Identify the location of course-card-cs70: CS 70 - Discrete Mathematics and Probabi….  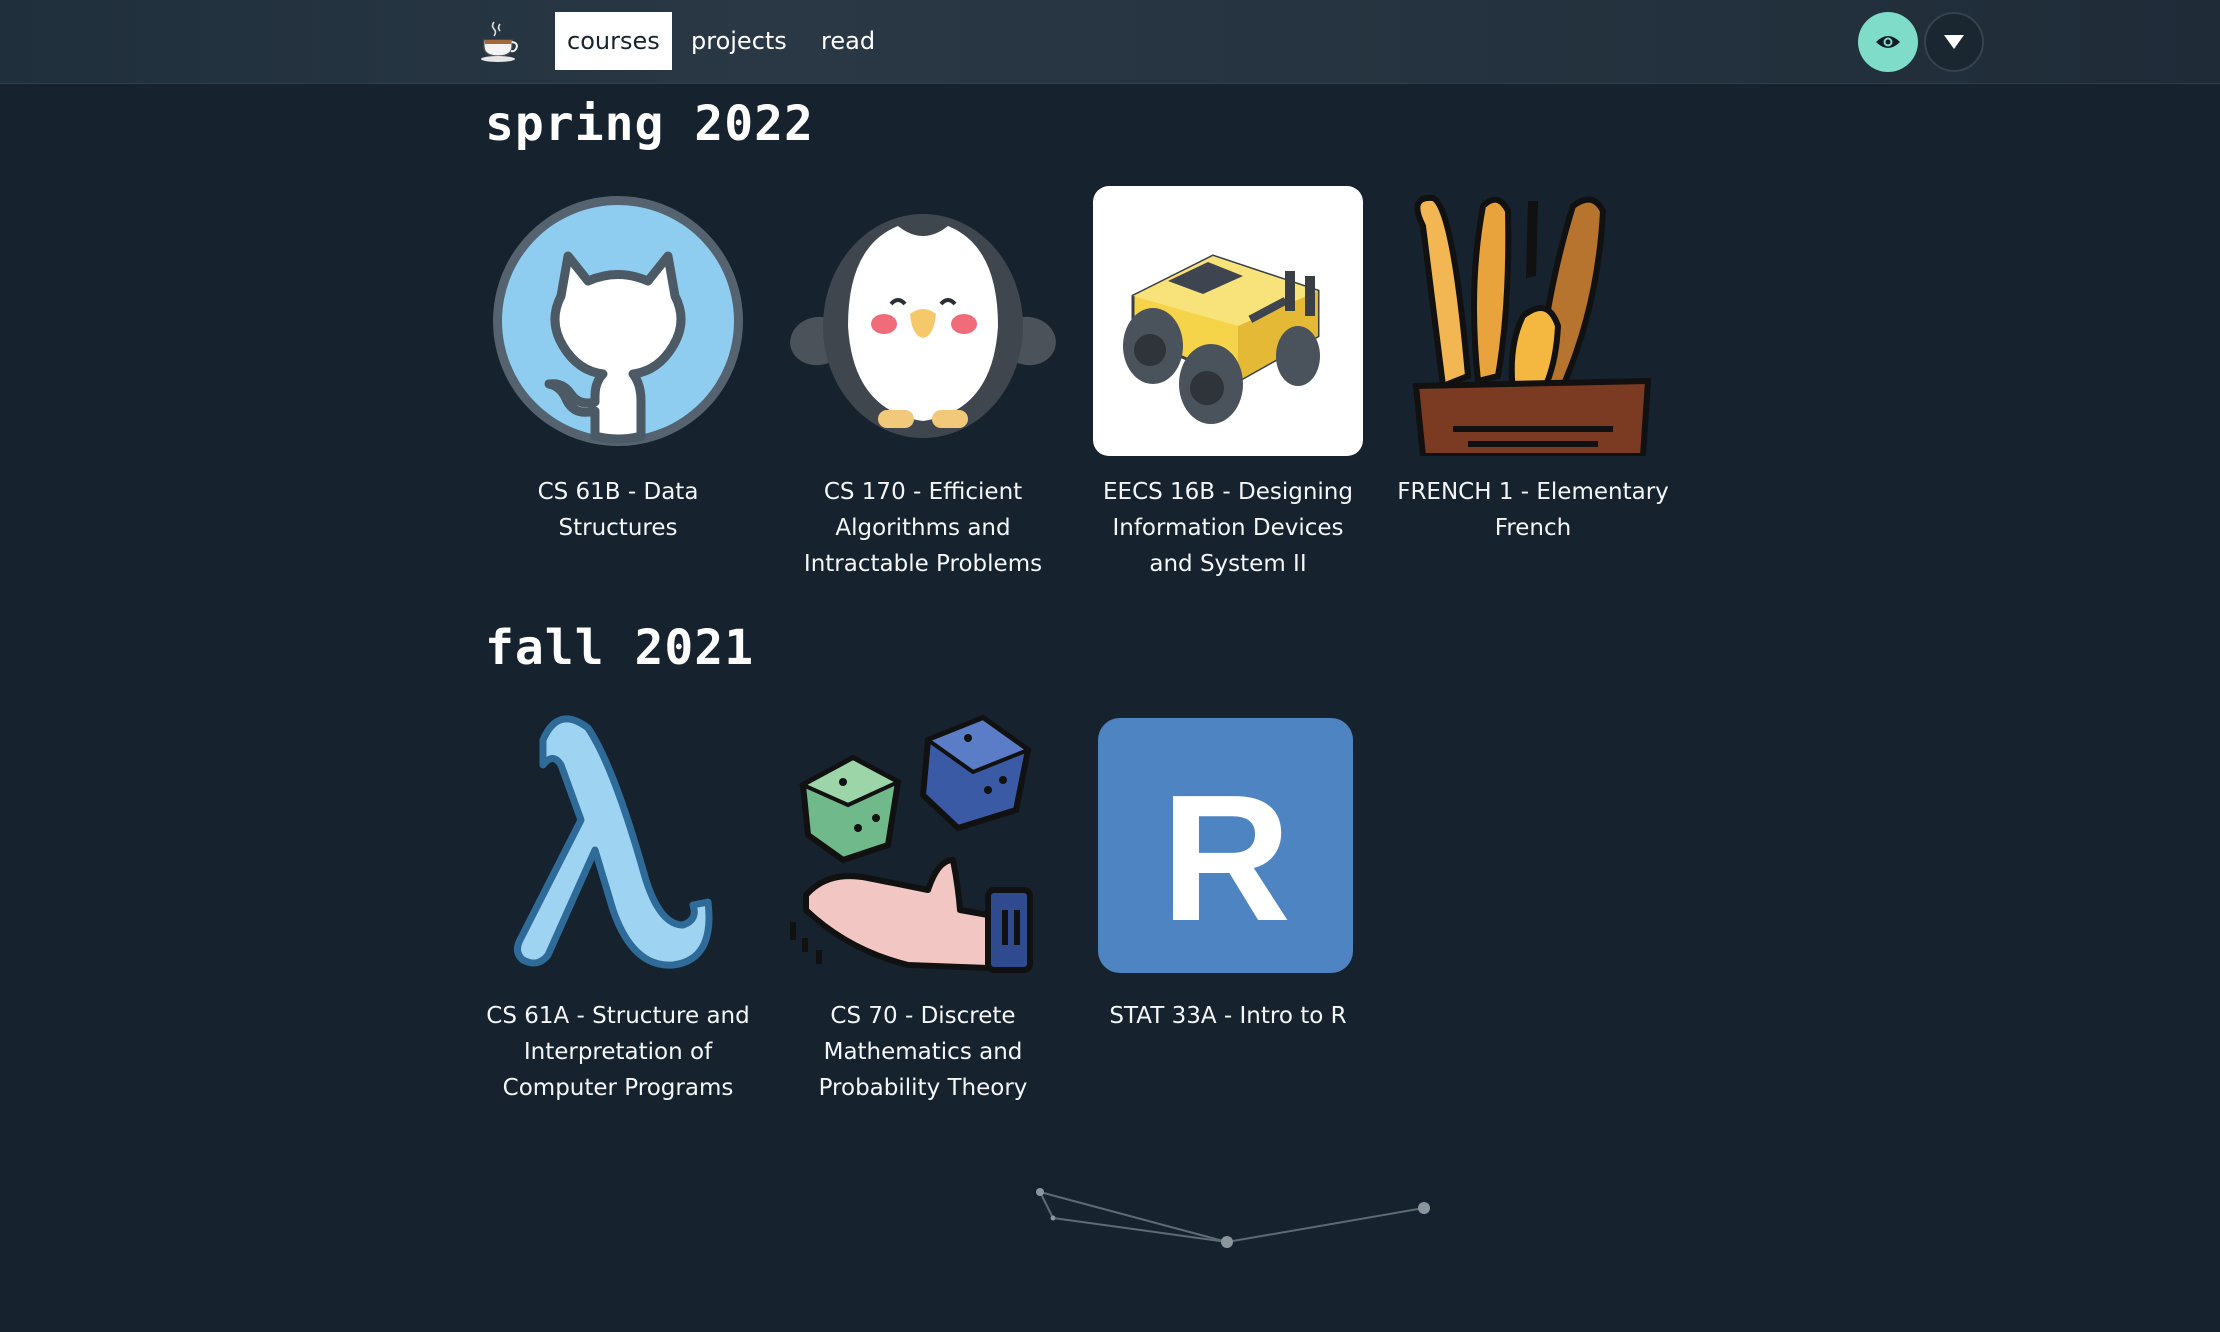
(923, 908).